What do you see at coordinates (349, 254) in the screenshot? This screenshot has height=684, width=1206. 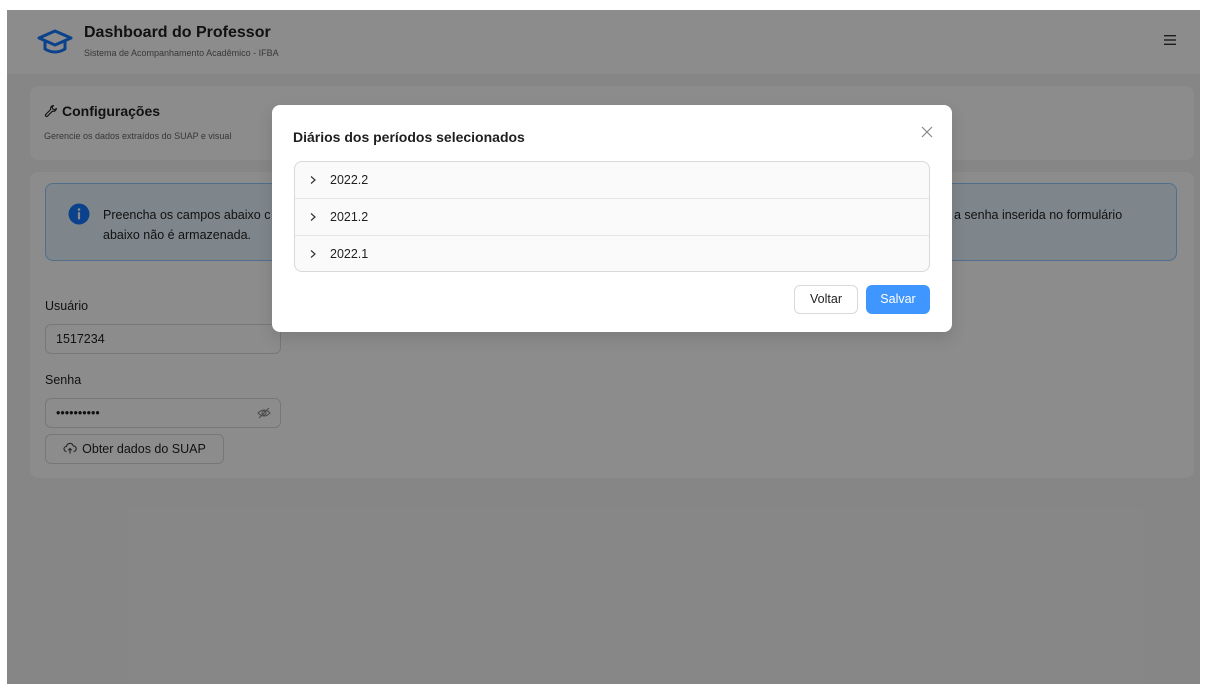 I see `period-label: 2022.1` at bounding box center [349, 254].